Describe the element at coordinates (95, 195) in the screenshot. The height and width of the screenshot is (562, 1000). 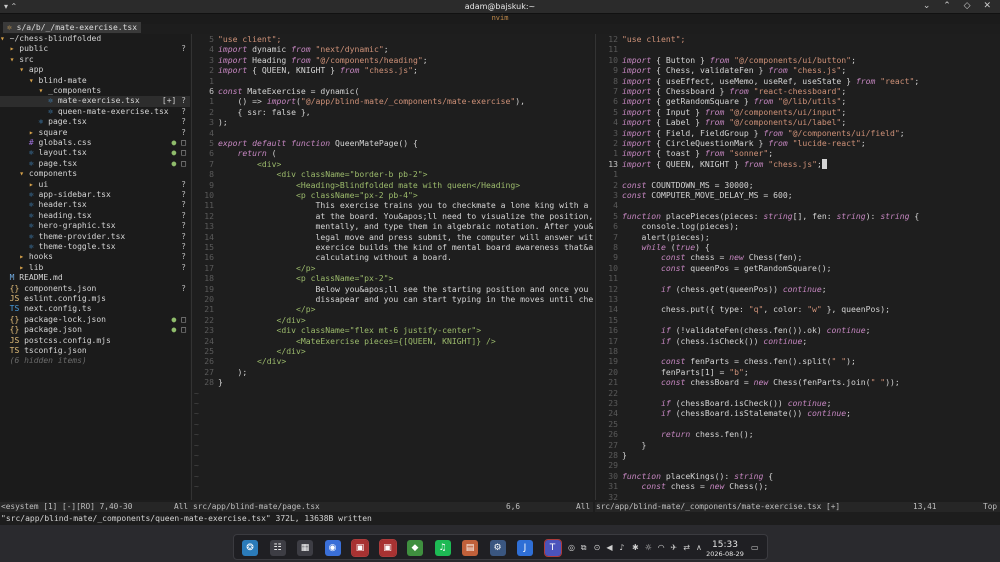
I see `tree-file: ⚛ app-sidebar.tsx?` at that location.